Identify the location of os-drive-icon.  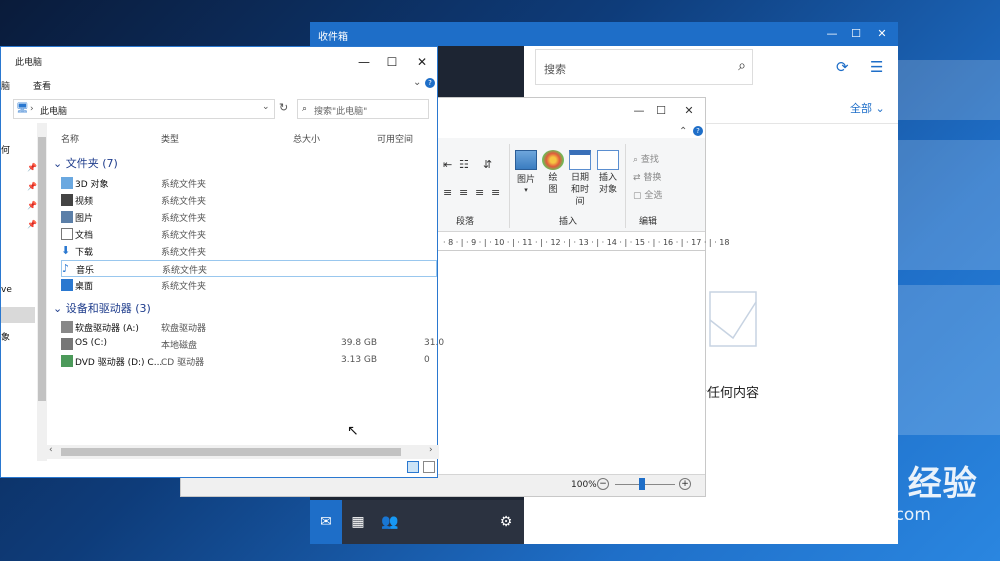
(67, 344).